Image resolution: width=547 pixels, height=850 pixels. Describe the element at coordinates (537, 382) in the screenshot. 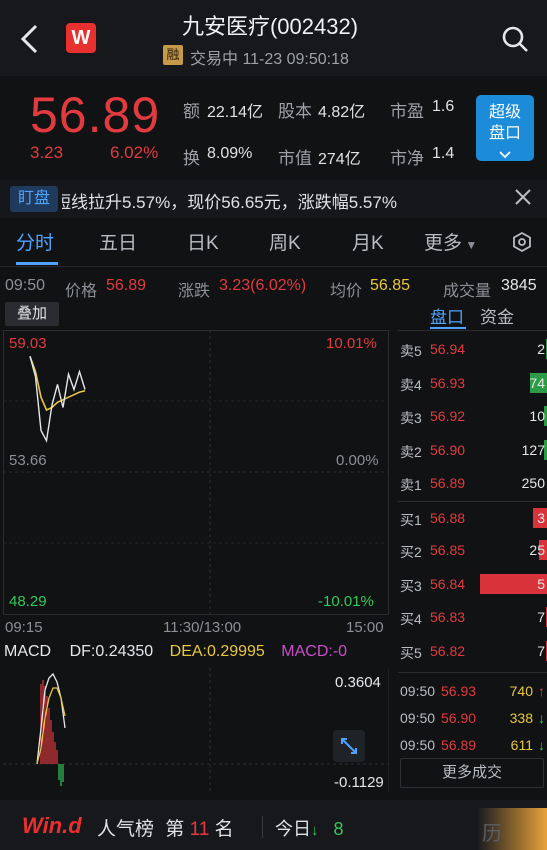

I see `ask-volume: 74` at that location.